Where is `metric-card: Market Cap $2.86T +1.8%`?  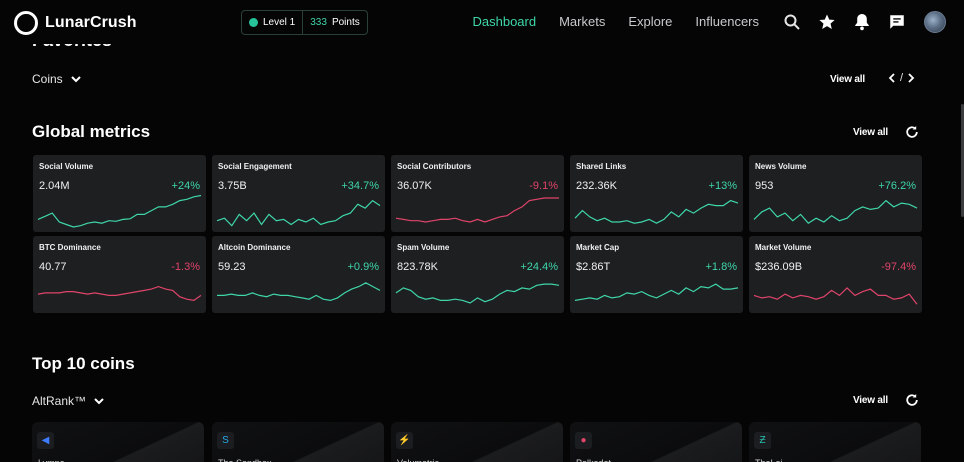 metric-card: Market Cap $2.86T +1.8% is located at coordinates (656, 274).